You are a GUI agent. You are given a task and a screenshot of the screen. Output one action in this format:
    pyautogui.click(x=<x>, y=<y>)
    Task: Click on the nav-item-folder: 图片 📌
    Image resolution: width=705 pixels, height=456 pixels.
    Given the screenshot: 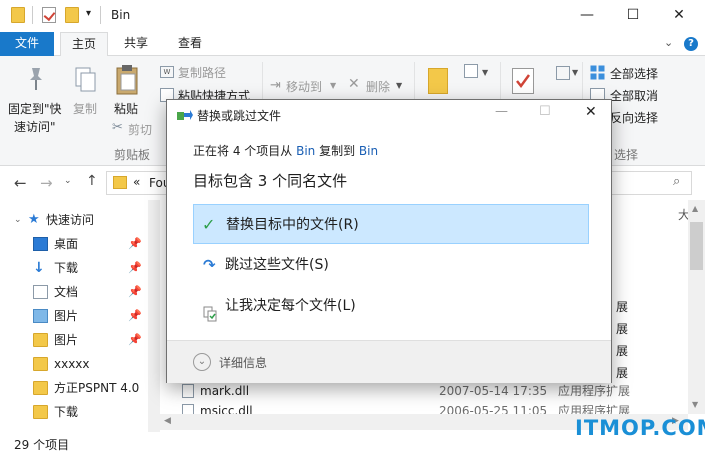 What is the action you would take?
    pyautogui.click(x=75, y=340)
    